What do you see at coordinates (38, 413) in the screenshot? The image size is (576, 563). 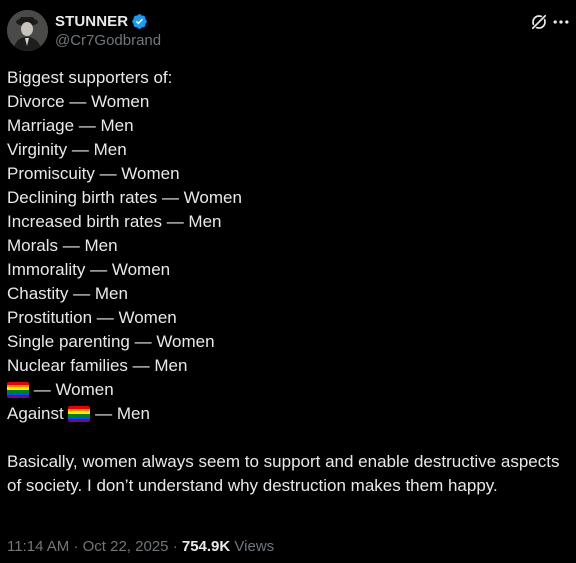 I see `line-prefix: Against` at bounding box center [38, 413].